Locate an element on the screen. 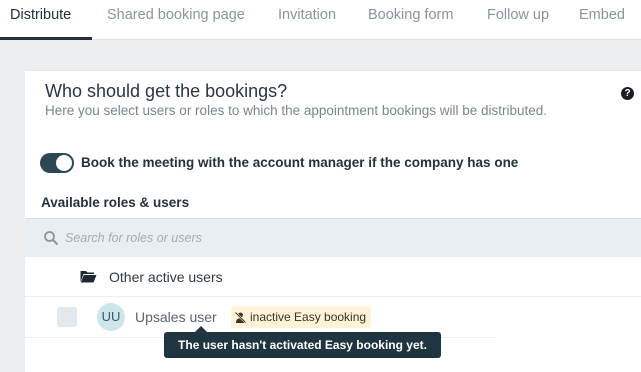  roles-search-bar is located at coordinates (333, 237).